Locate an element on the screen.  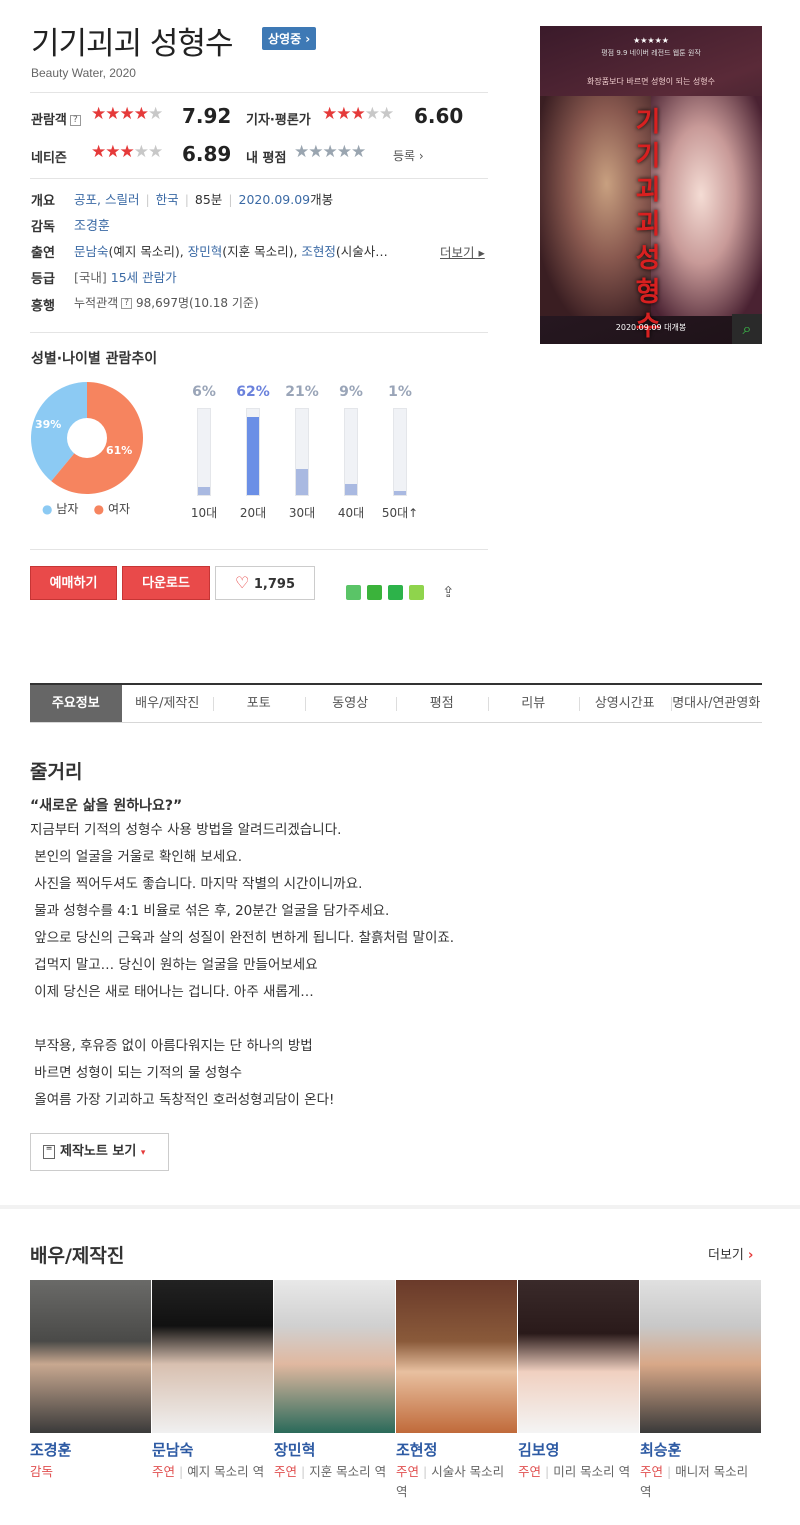
person-name: 장민혁 is located at coordinates (334, 1449).